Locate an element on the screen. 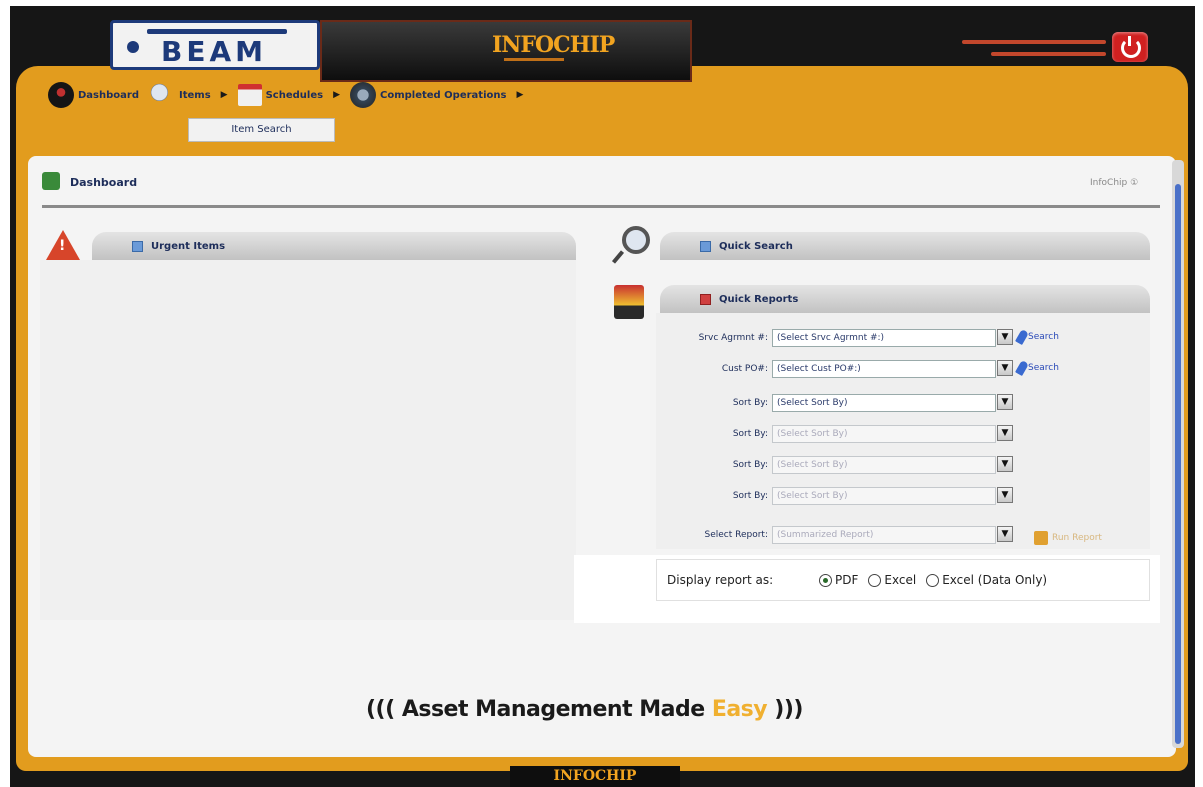  tagline-main: Asset Management Made is located at coordinates (556, 709).